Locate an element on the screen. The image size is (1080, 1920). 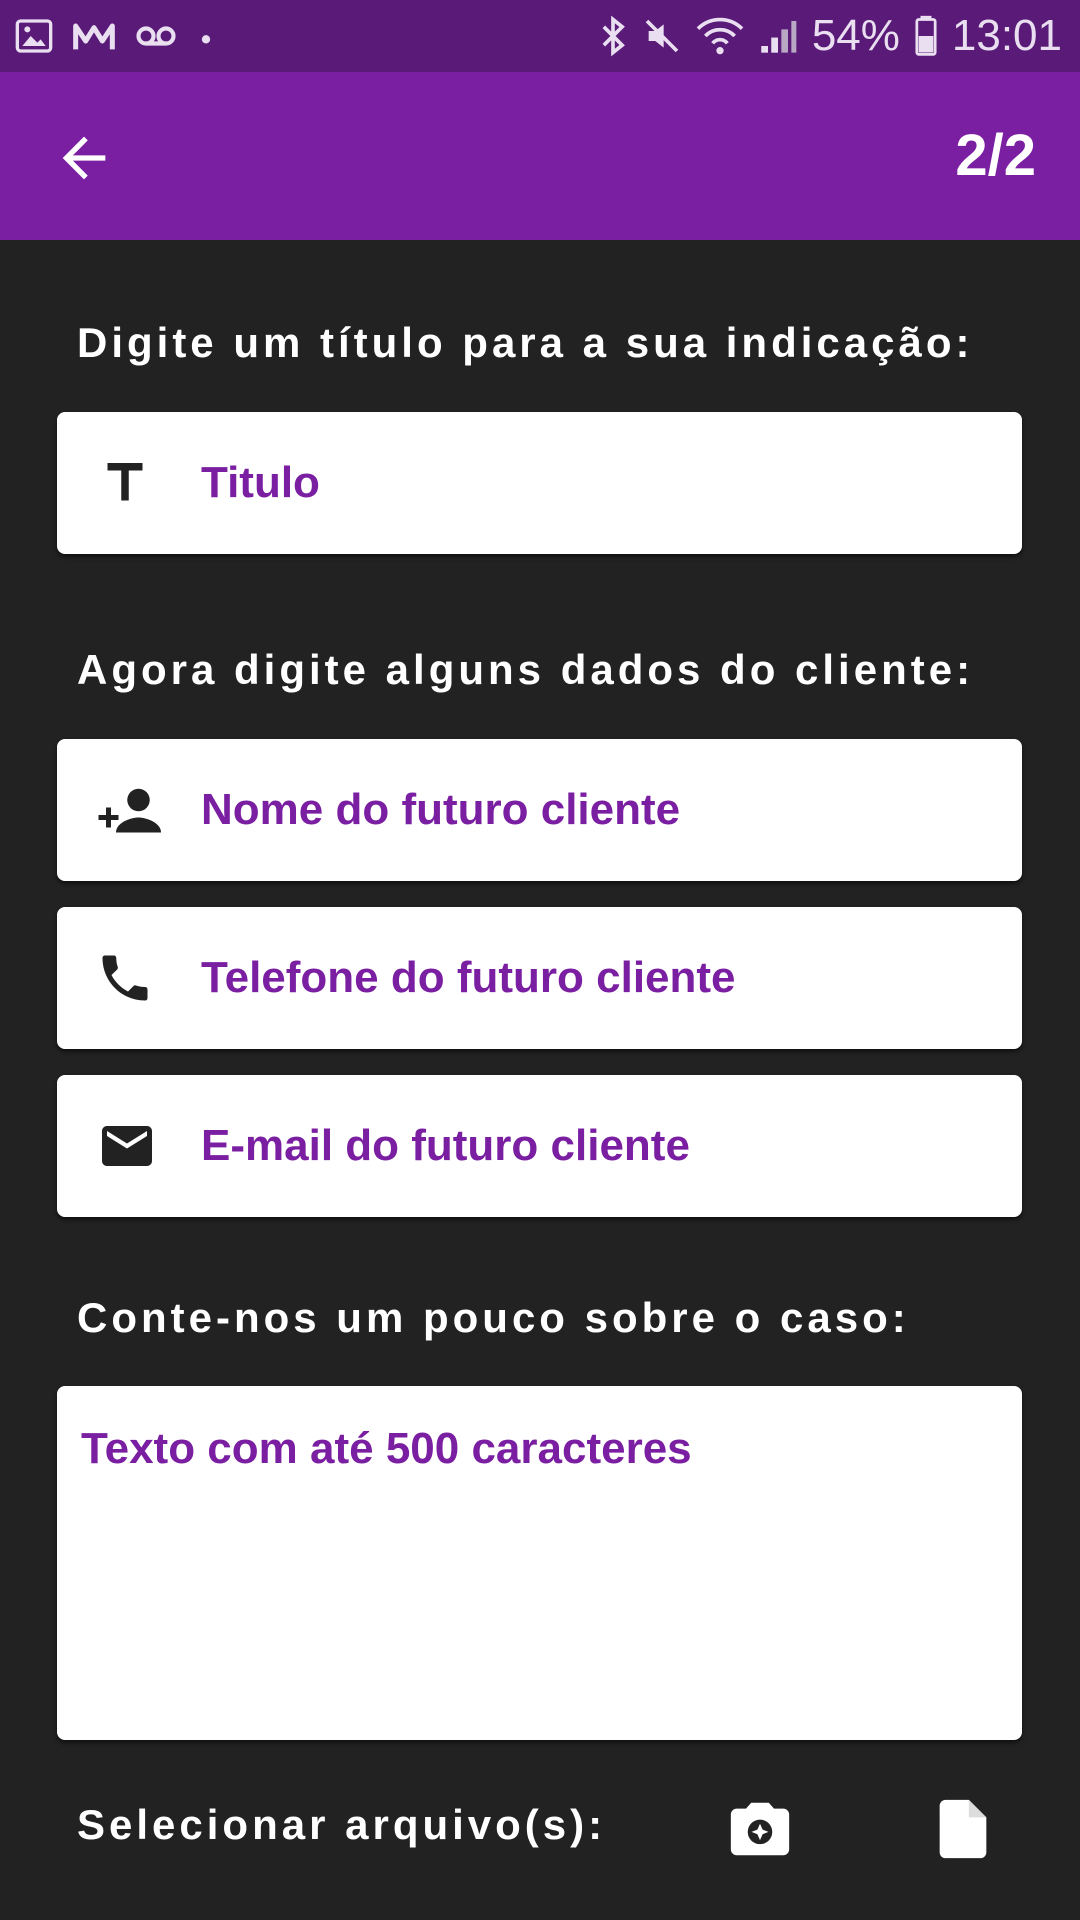
clock: 13:01 is located at coordinates (1006, 35).